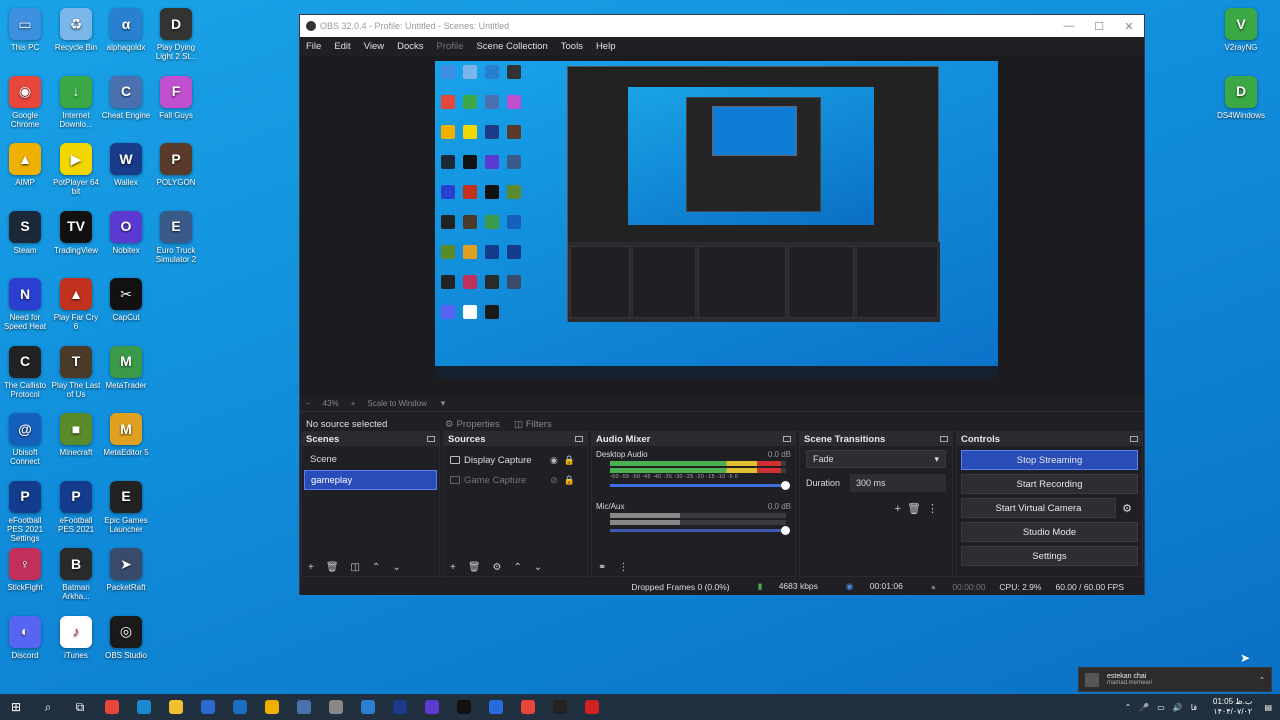 Image resolution: width=1280 pixels, height=720 pixels. I want to click on scale-to-window-button: Scale to Window, so click(397, 403).